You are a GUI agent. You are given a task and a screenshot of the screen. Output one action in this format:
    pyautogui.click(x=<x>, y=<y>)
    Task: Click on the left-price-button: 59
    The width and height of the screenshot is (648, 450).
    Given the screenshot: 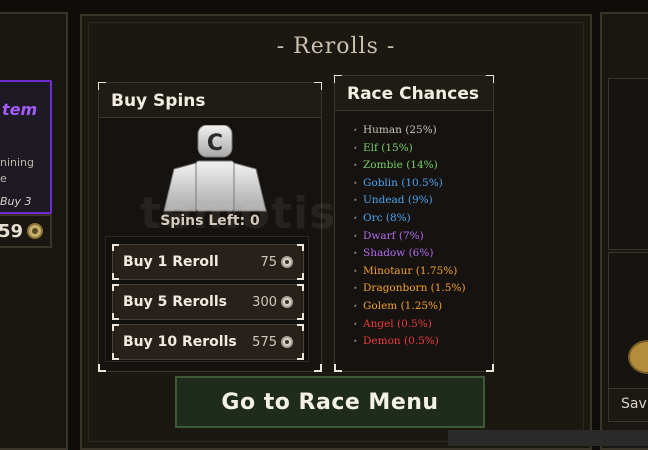 What is the action you would take?
    pyautogui.click(x=26, y=231)
    